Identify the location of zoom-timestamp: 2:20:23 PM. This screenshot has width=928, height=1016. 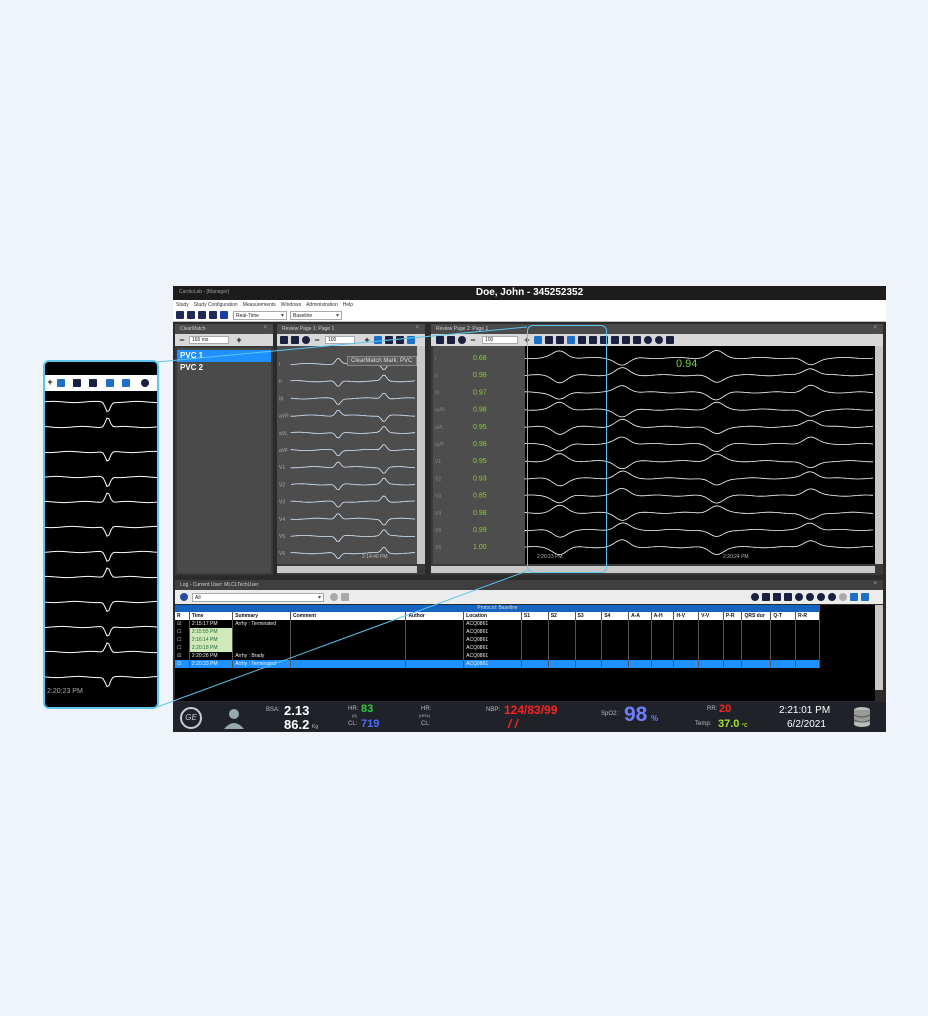
(65, 691).